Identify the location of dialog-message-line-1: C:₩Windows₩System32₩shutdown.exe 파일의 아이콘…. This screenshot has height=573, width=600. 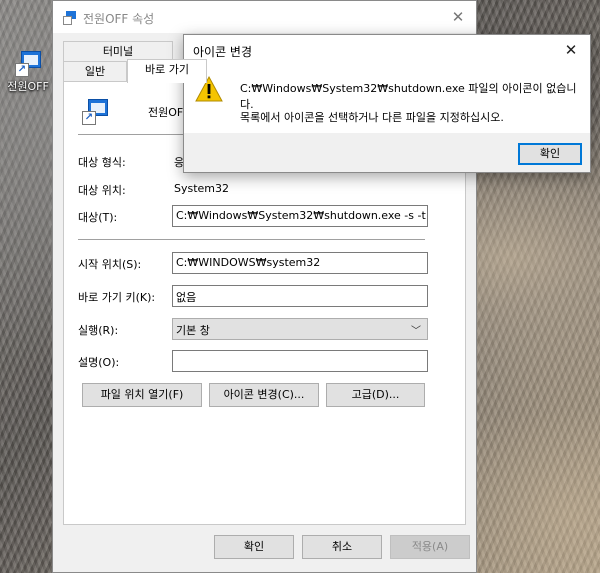
(408, 96).